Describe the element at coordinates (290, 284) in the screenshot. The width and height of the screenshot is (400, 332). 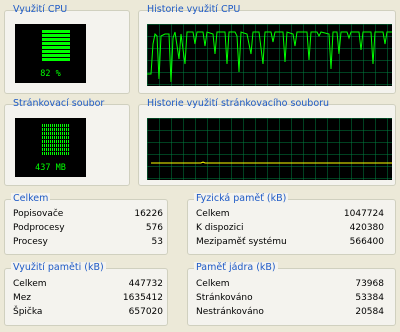
I see `table-row: Celkem 73968` at that location.